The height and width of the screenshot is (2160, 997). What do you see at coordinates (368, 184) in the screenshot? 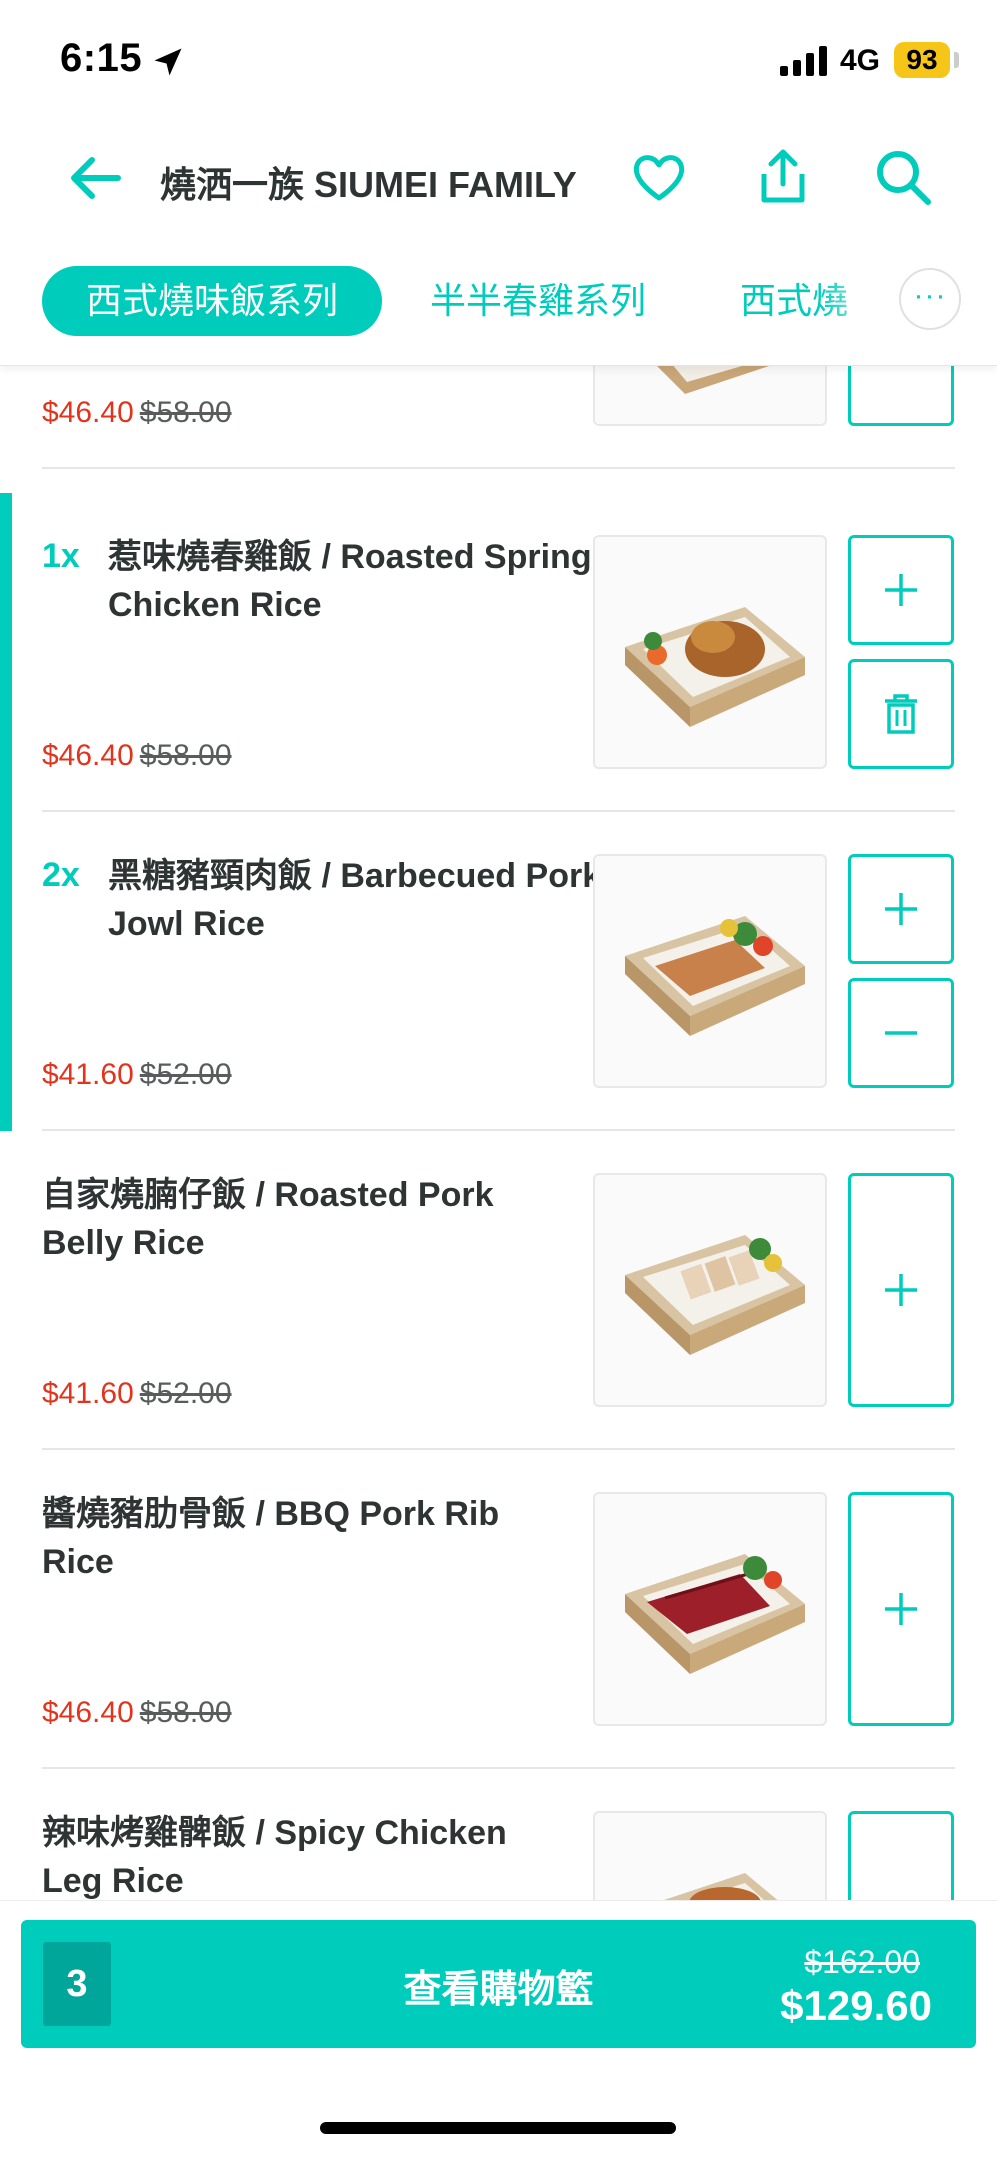
I see `page-title: 燒洒一族 SIUMEI FAMILY` at bounding box center [368, 184].